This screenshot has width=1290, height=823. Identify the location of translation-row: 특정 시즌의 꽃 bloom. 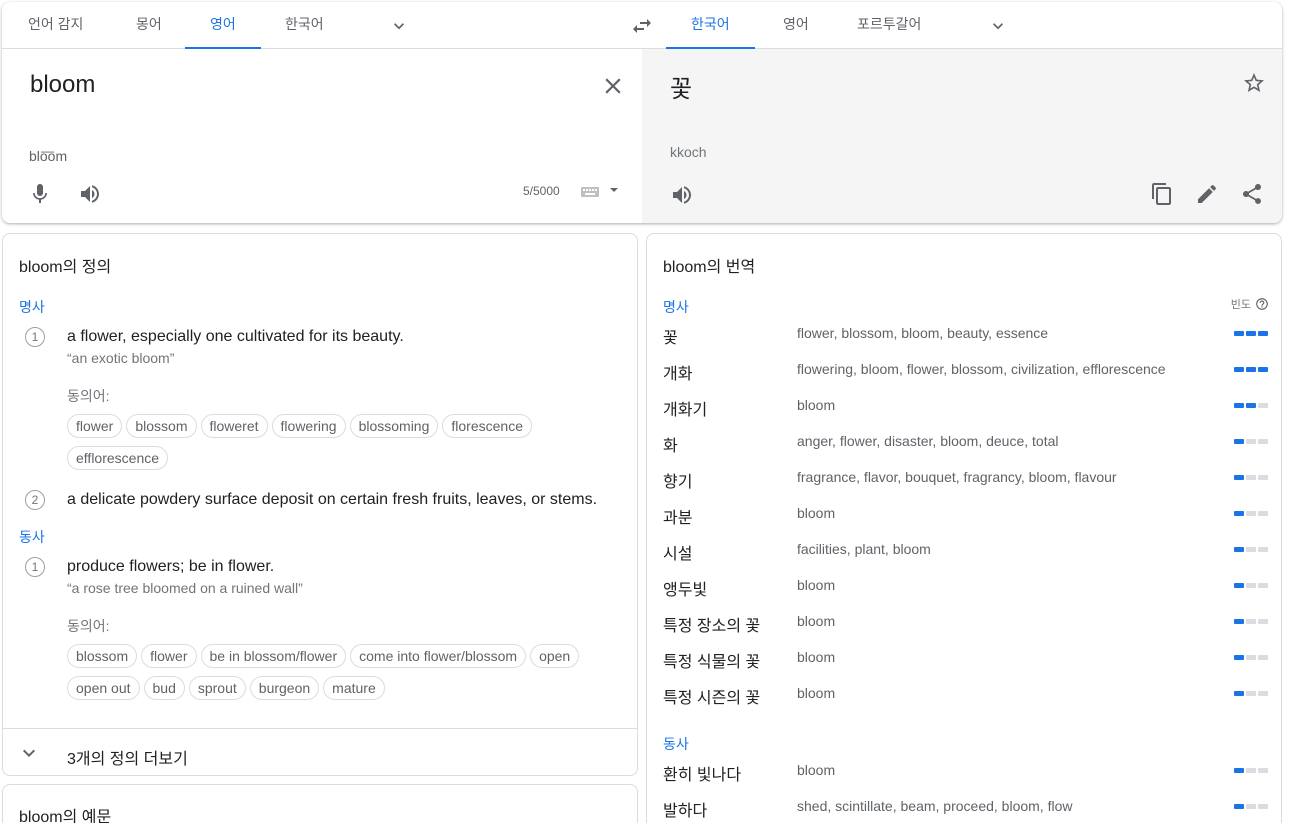
(964, 702).